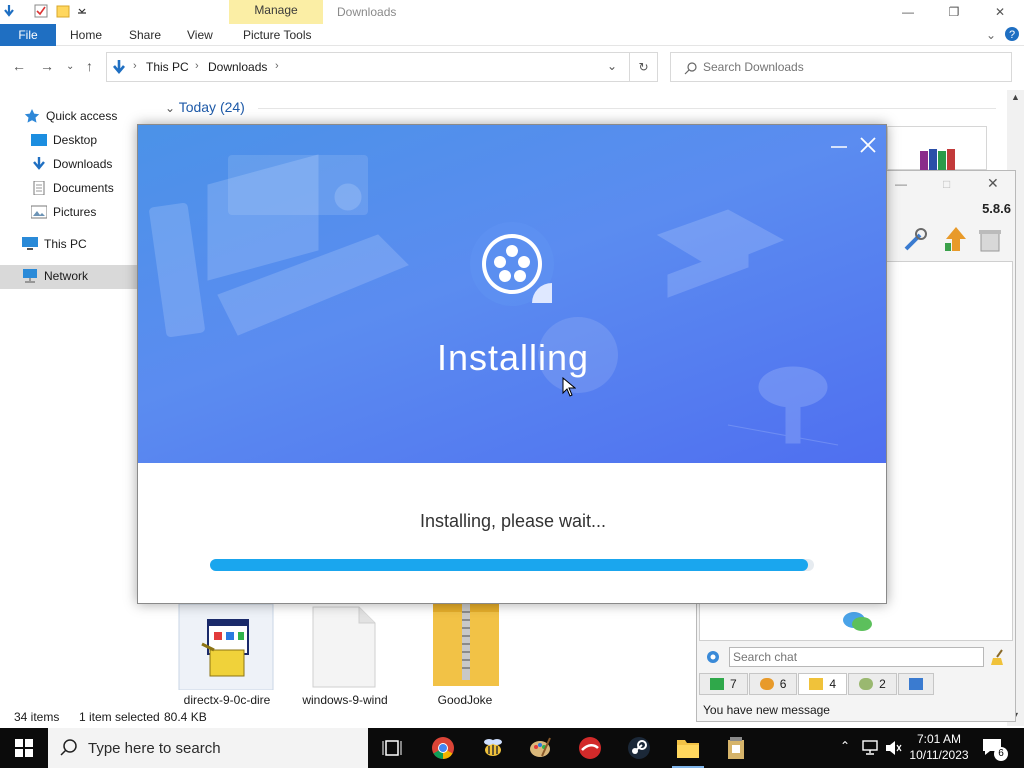  Describe the element at coordinates (276, 10) in the screenshot. I see `manage-tab-label: Manage` at that location.